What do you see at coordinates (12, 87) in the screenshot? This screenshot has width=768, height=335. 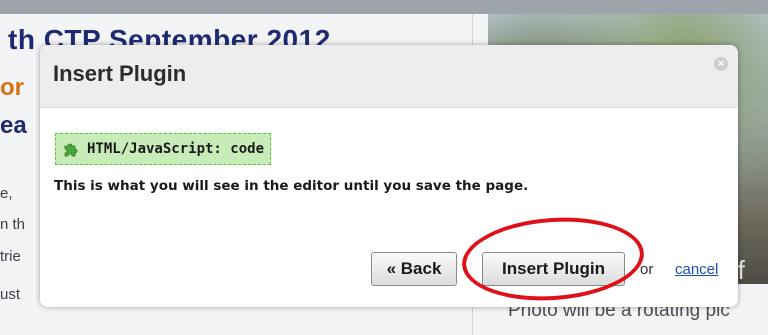 I see `background-heading-orange: or` at bounding box center [12, 87].